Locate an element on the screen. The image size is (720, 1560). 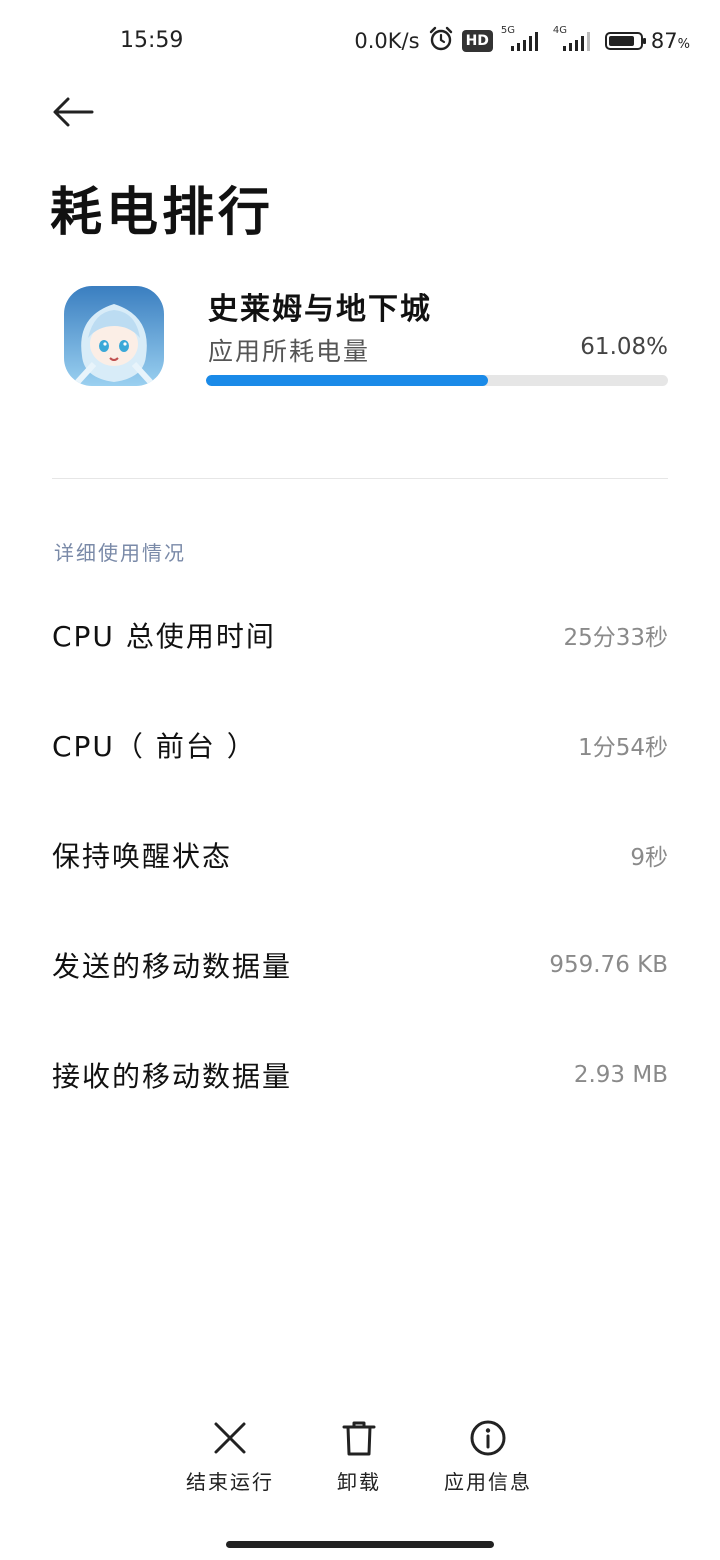
battery-fill is located at coordinates (621, 41).